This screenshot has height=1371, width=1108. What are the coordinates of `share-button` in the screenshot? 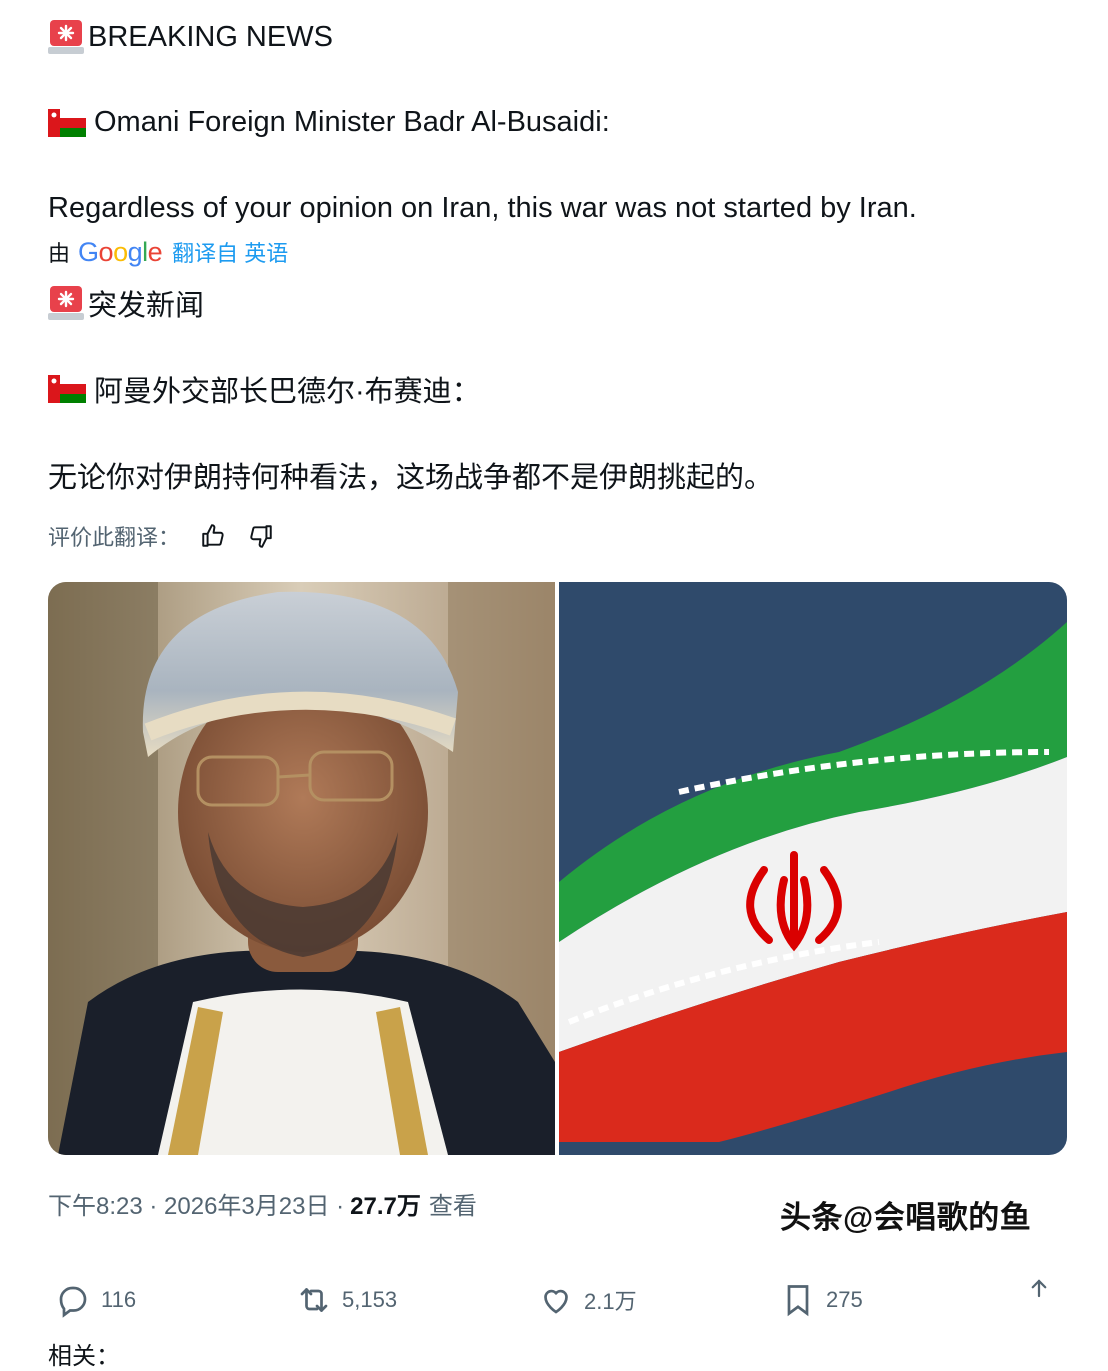 It's located at (1044, 1291).